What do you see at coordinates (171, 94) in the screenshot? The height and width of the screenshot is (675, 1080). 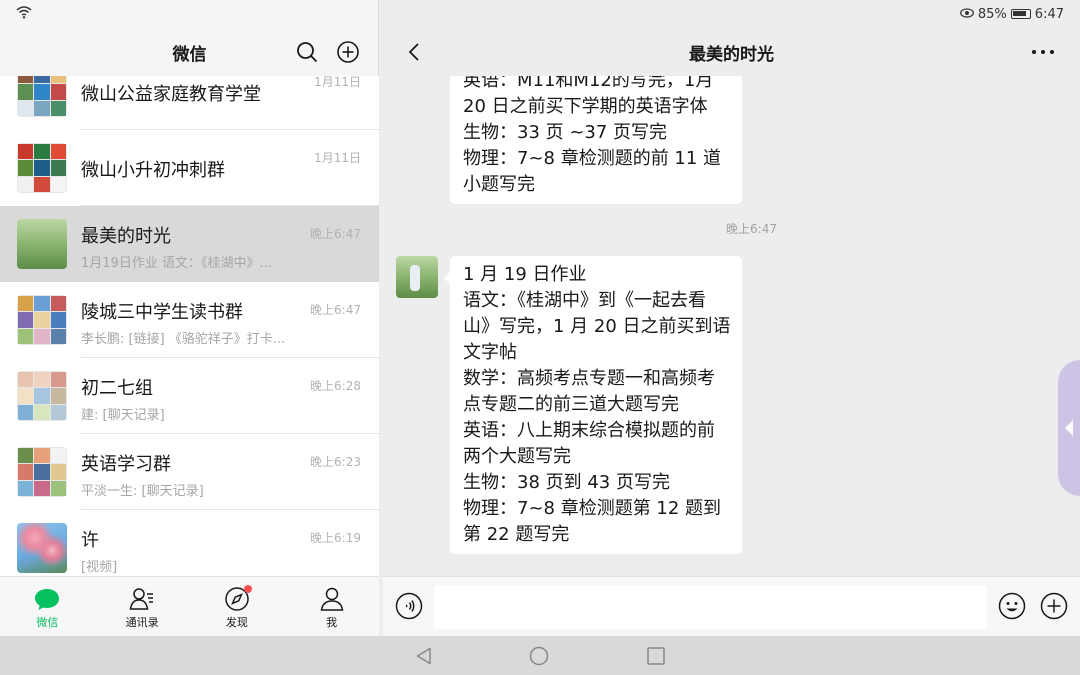 I see `chat-name: 微山公益家庭教育学堂` at bounding box center [171, 94].